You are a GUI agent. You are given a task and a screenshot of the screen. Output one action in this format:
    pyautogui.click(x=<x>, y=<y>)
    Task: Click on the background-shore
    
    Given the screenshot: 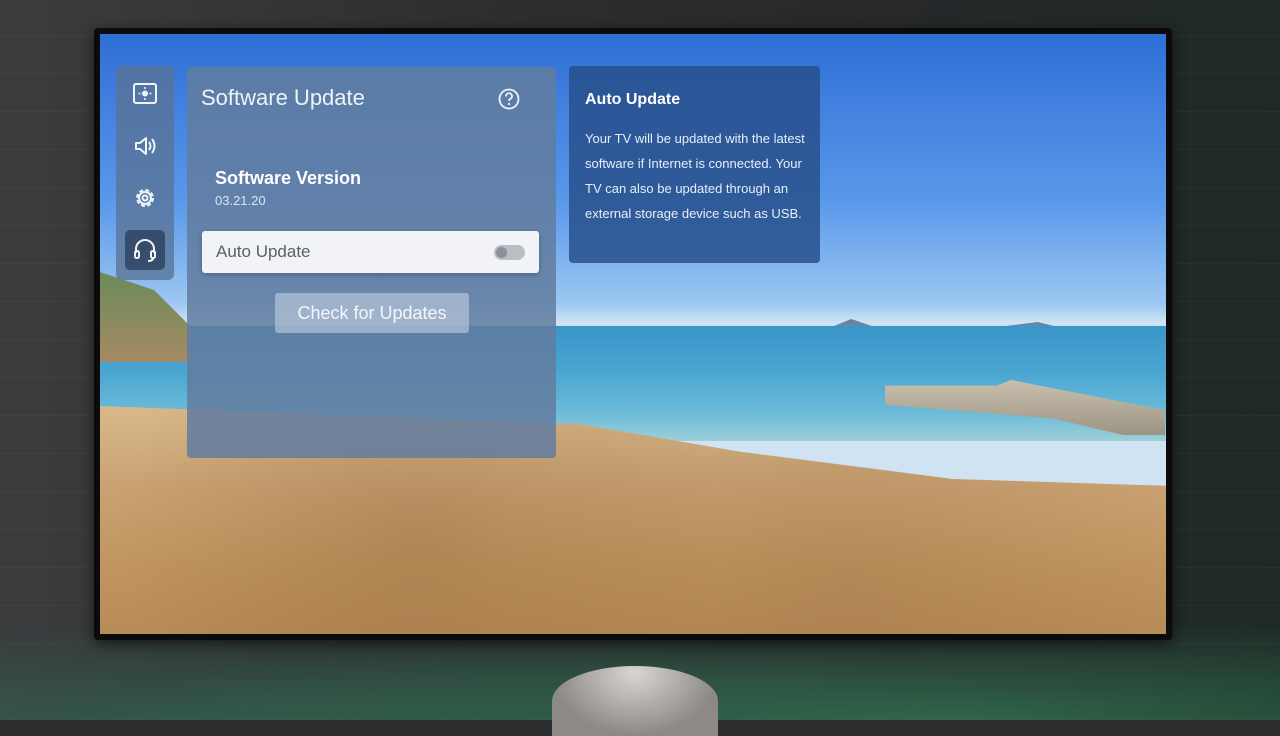 What is the action you would take?
    pyautogui.click(x=145, y=317)
    